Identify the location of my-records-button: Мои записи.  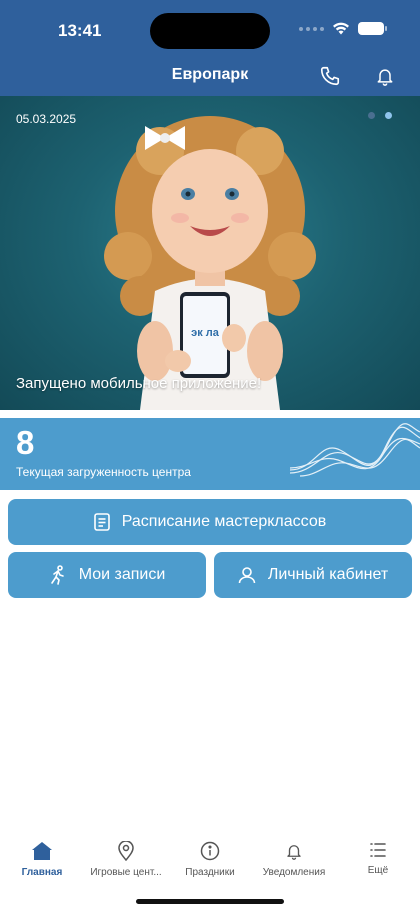
(107, 575).